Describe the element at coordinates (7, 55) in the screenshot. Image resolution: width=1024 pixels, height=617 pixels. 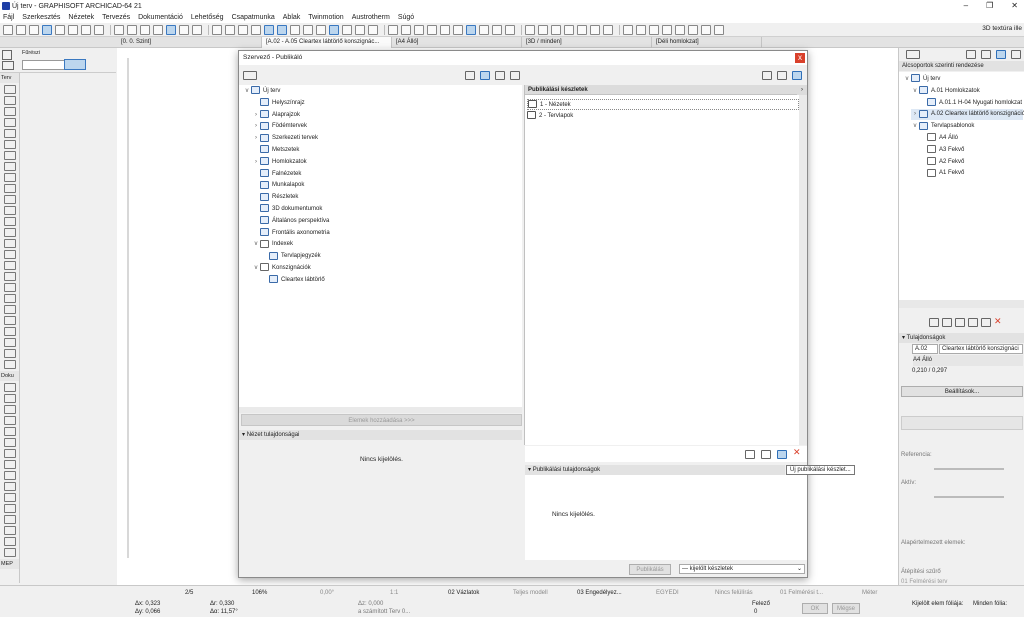
I see `arrow-tool-icon` at that location.